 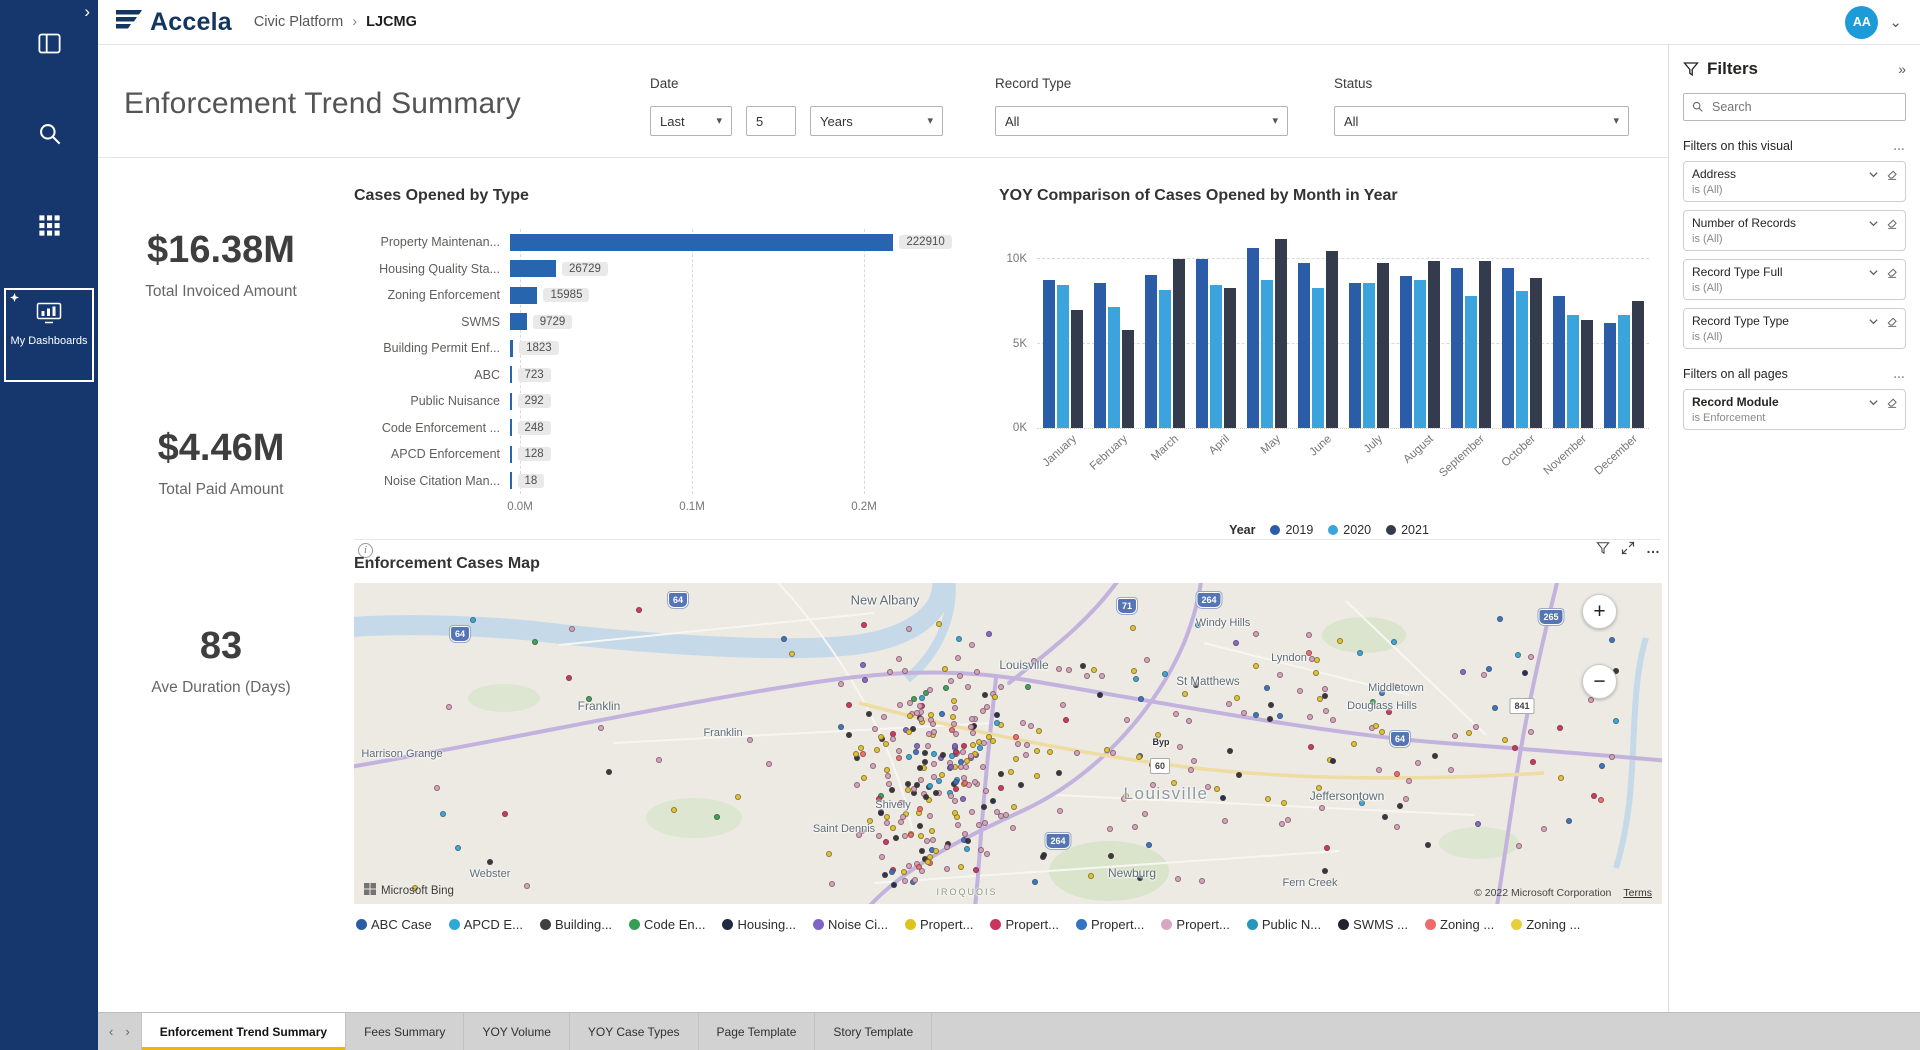 What do you see at coordinates (1794, 409) in the screenshot?
I see `filter-card: Record Module is Enforcement` at bounding box center [1794, 409].